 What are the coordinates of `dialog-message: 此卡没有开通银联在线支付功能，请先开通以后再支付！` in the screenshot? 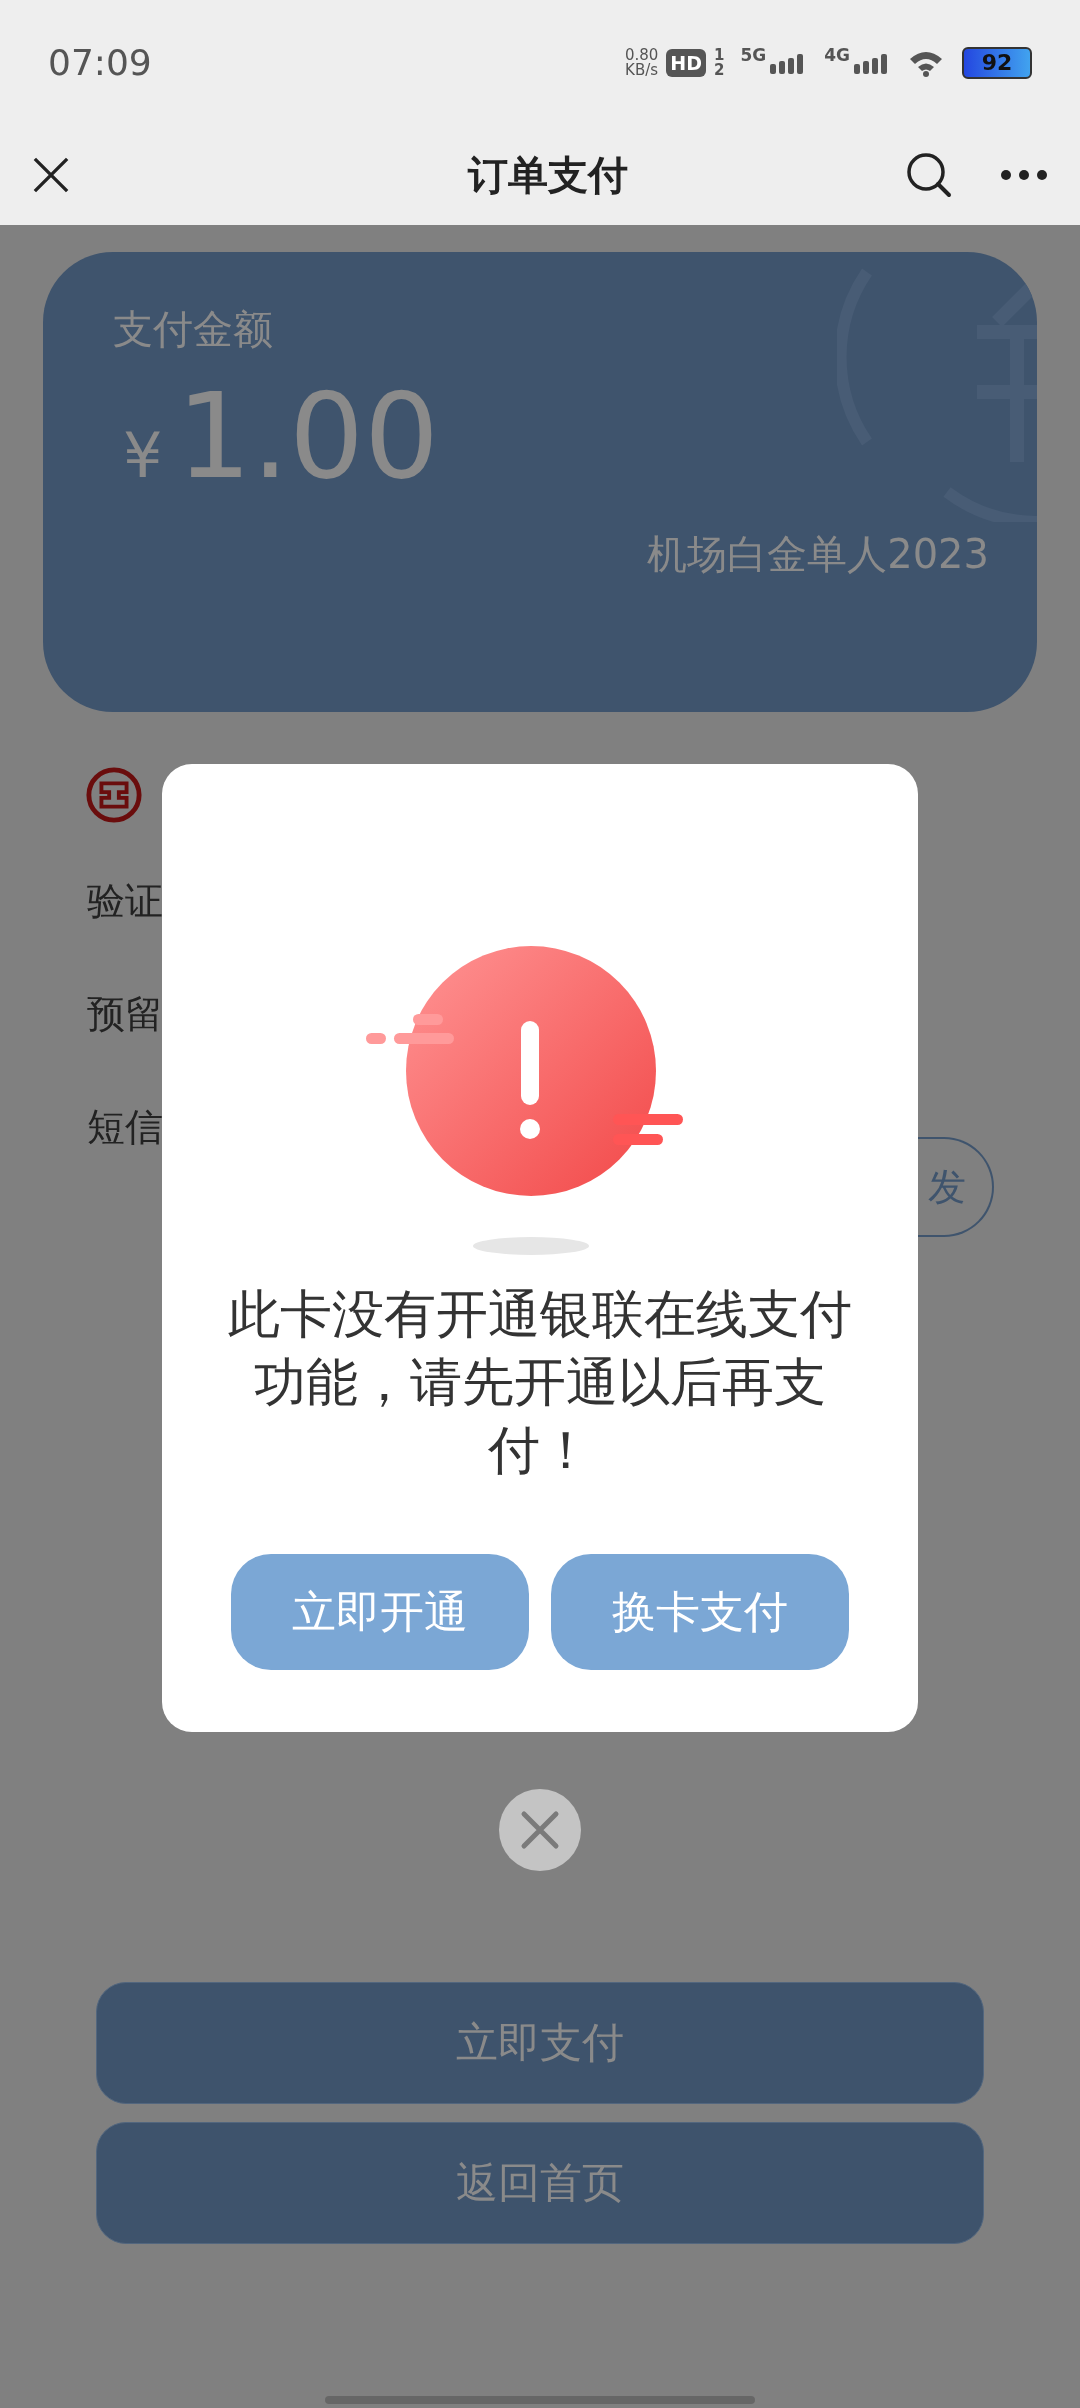 It's located at (540, 1382).